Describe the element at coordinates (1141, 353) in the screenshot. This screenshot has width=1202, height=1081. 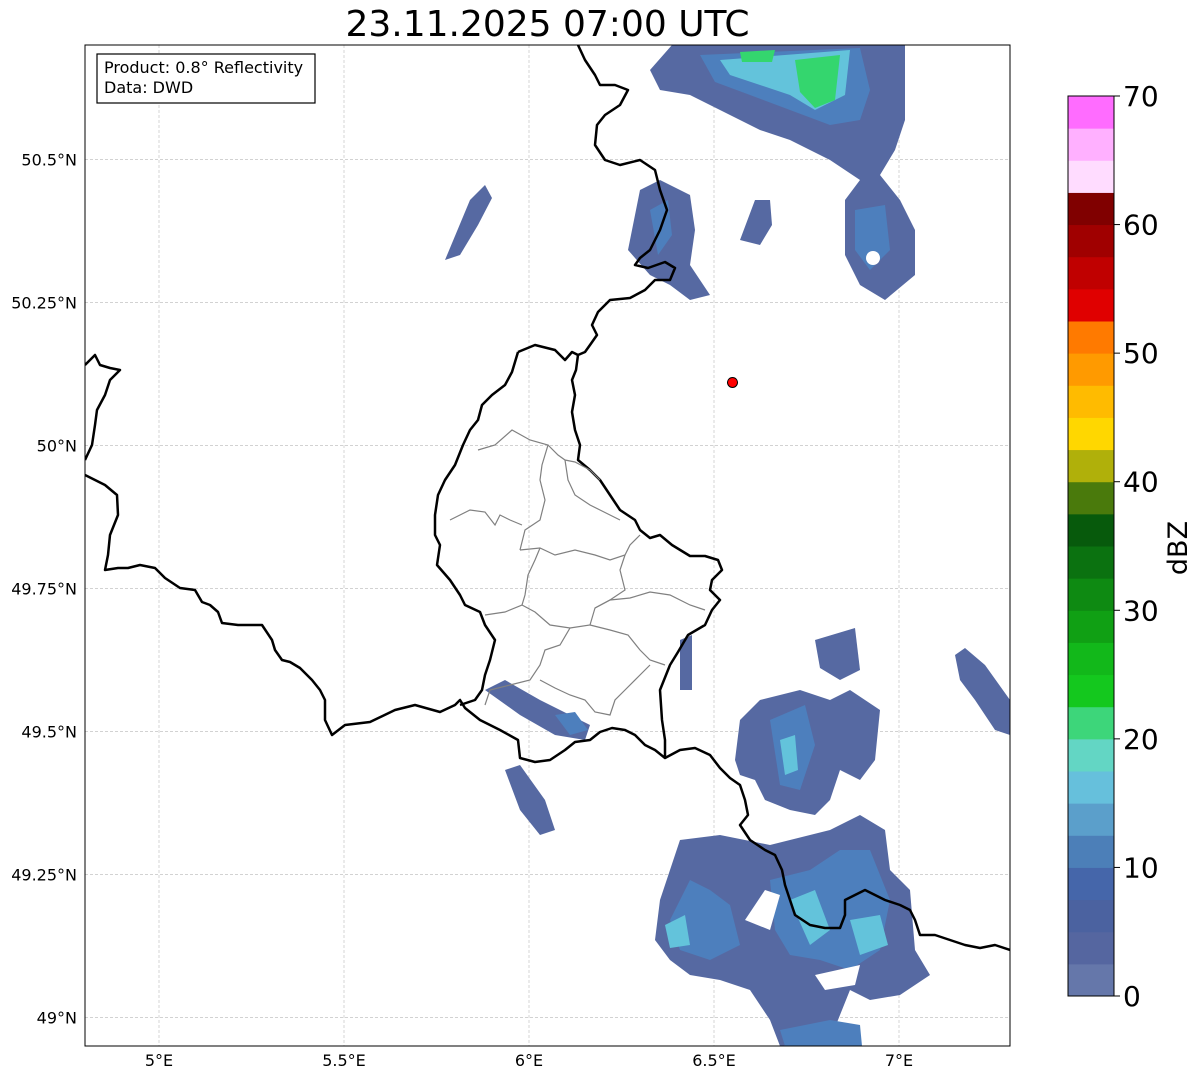
I see `colorbar-tick-label: 50` at that location.